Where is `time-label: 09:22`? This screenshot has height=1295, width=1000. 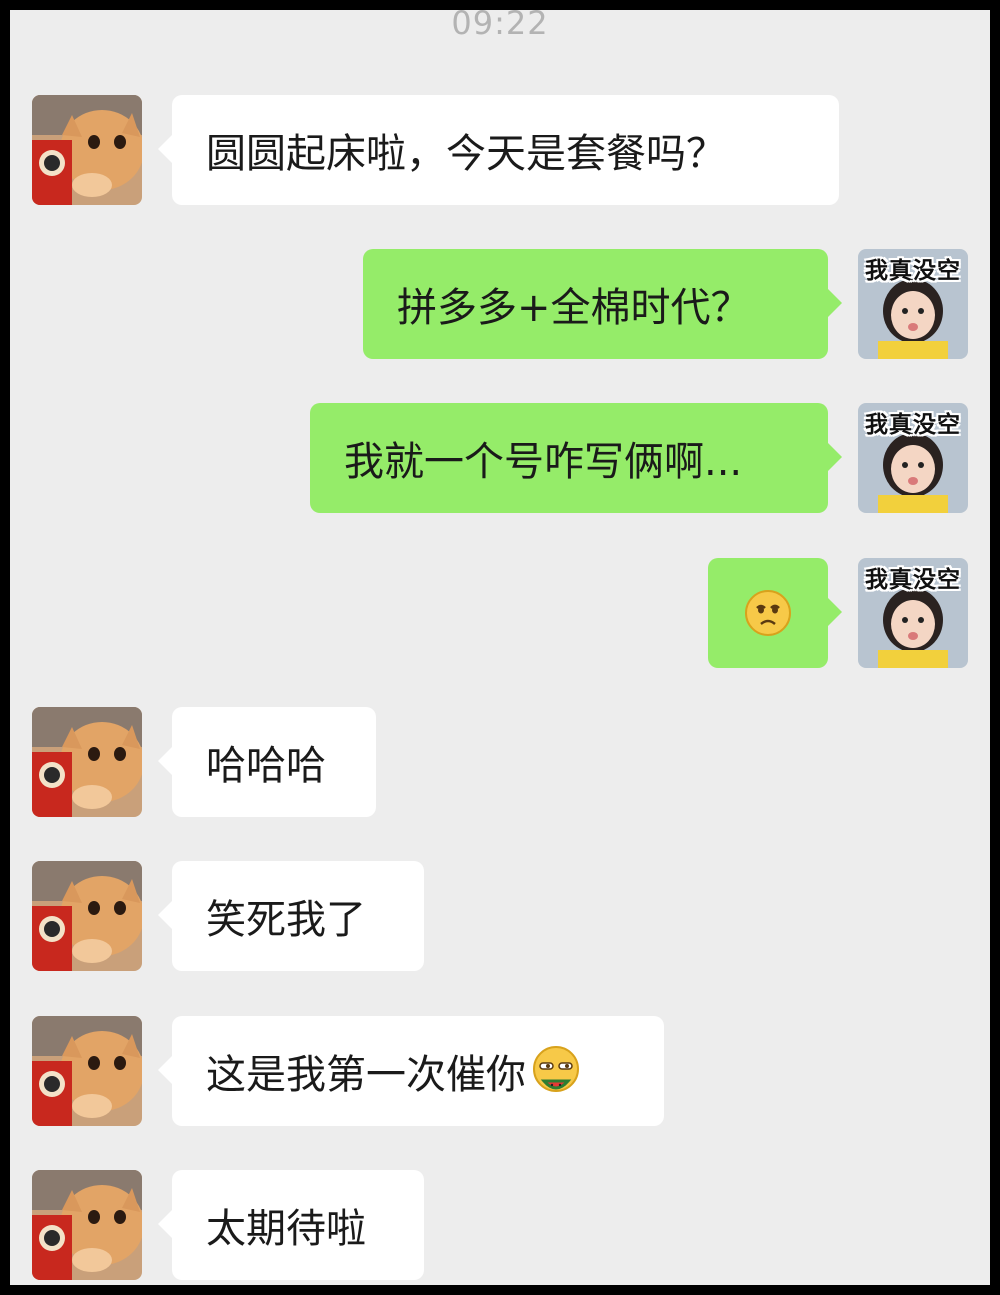 time-label: 09:22 is located at coordinates (500, 26).